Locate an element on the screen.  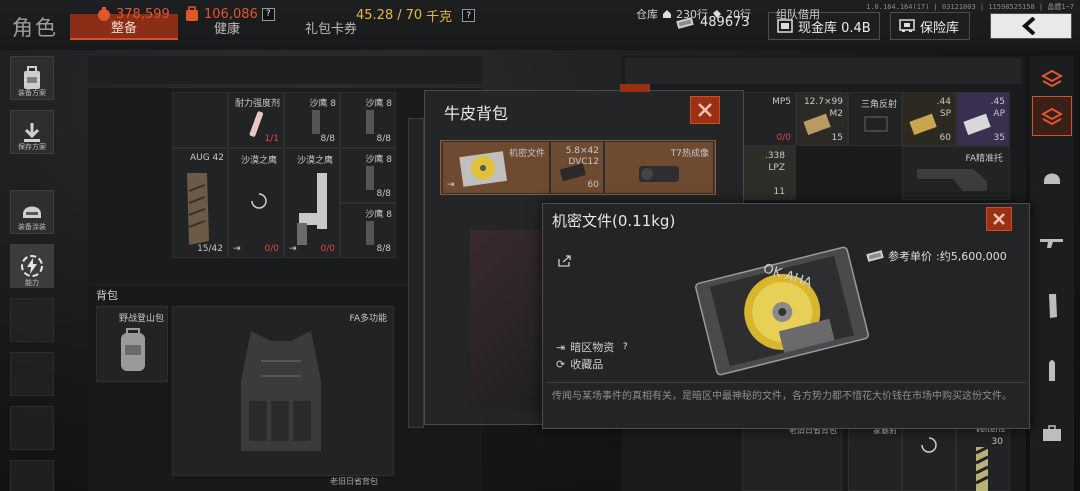
inventory-slot-stamina: 耐力强度剂 1/1 is located at coordinates (256, 120).